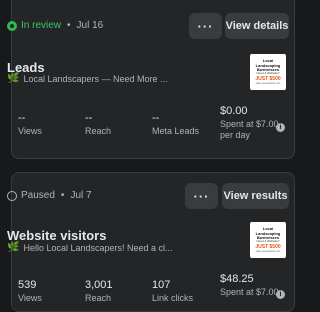 This screenshot has height=312, width=320. Describe the element at coordinates (38, 195) in the screenshot. I see `status-text: Paused` at that location.